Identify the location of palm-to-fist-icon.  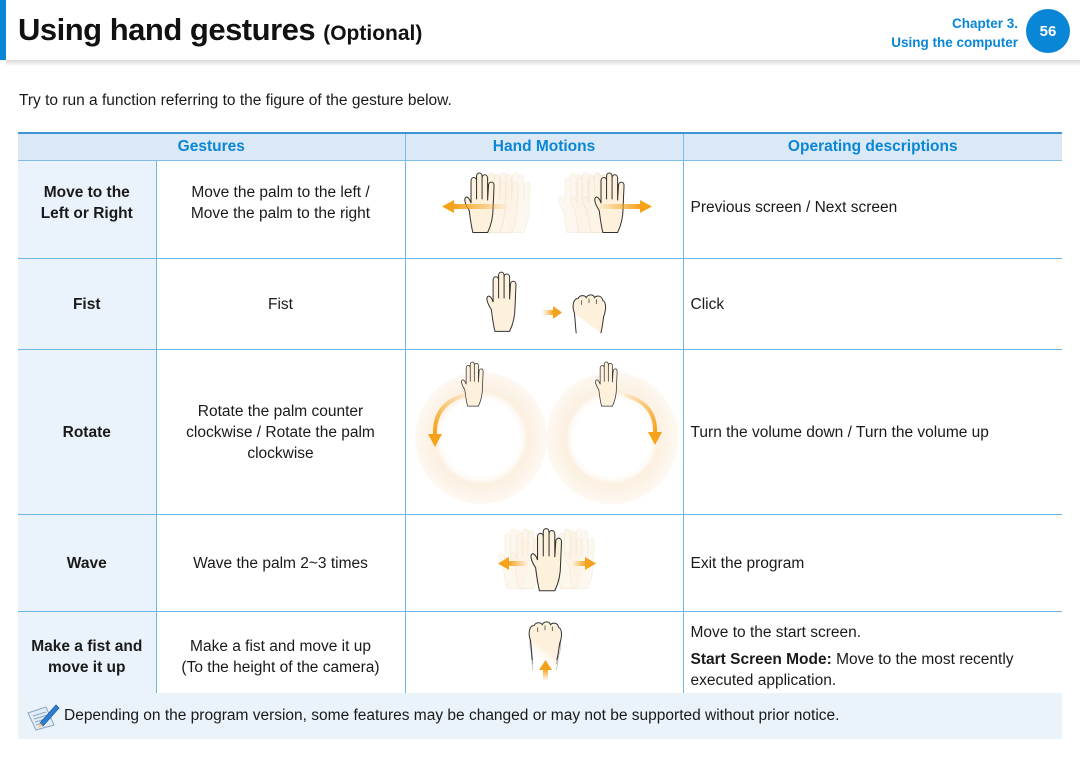
(545, 302).